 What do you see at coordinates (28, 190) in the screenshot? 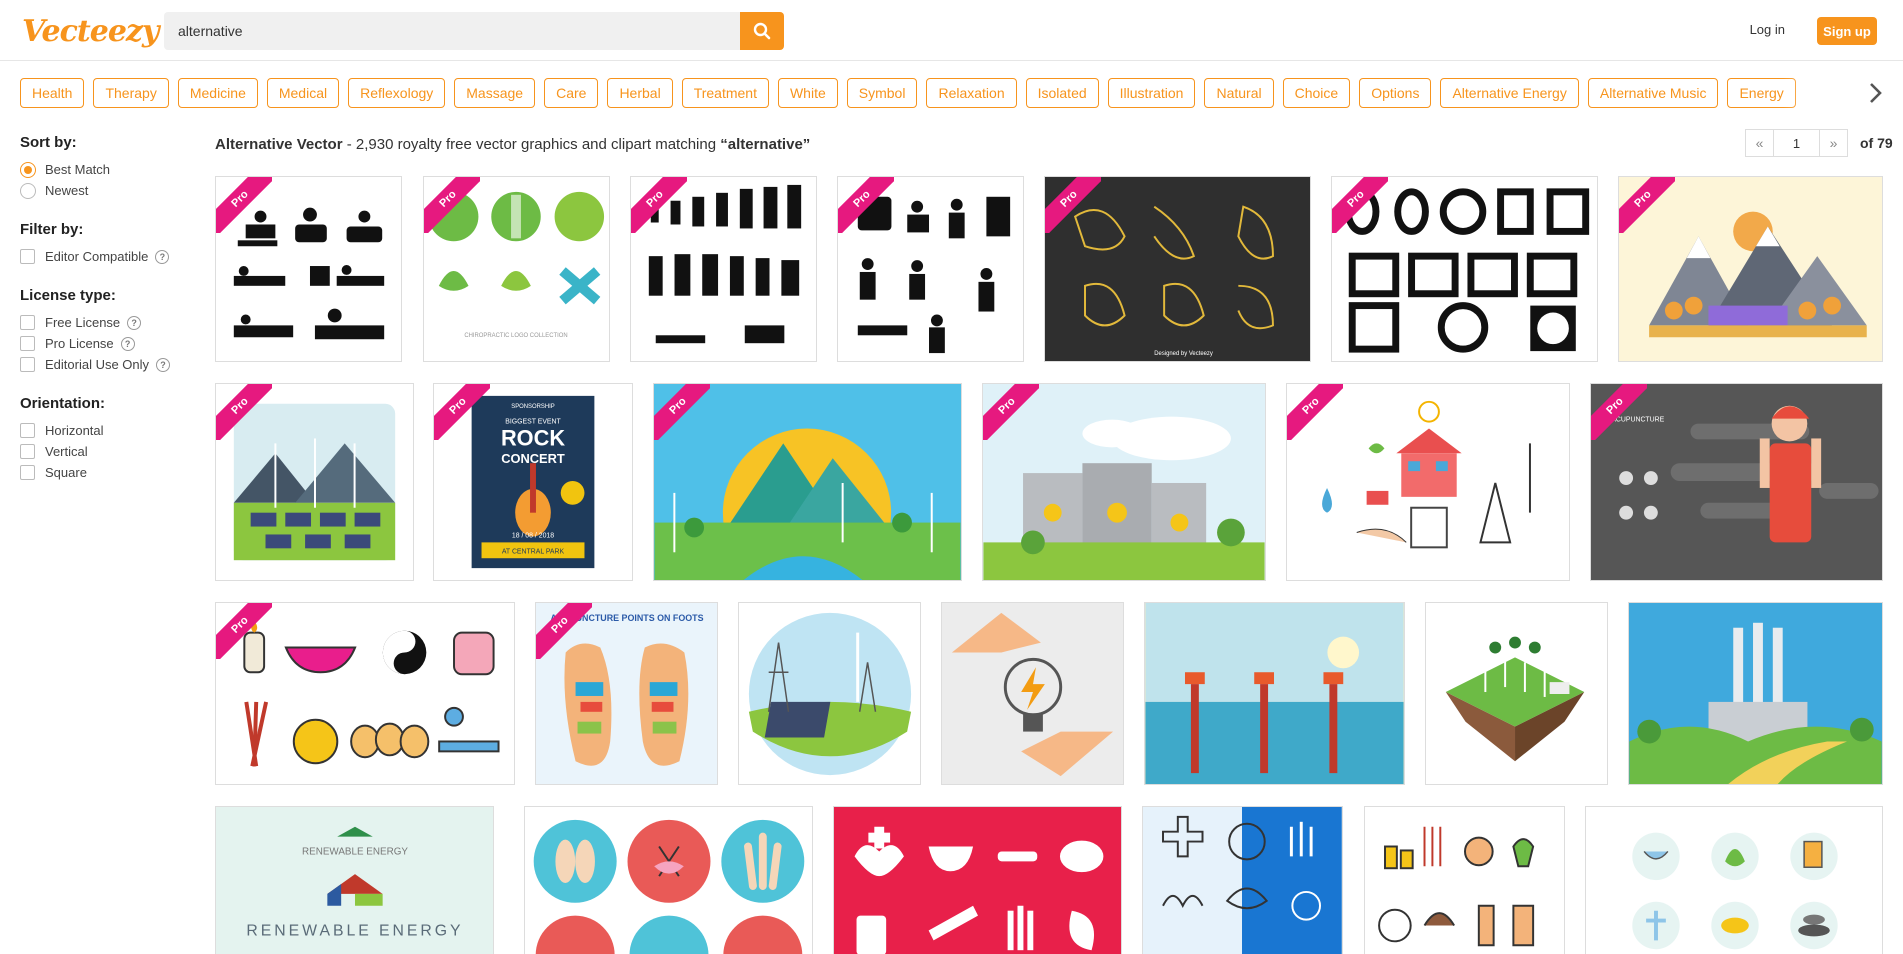
I see `radio-icon` at bounding box center [28, 190].